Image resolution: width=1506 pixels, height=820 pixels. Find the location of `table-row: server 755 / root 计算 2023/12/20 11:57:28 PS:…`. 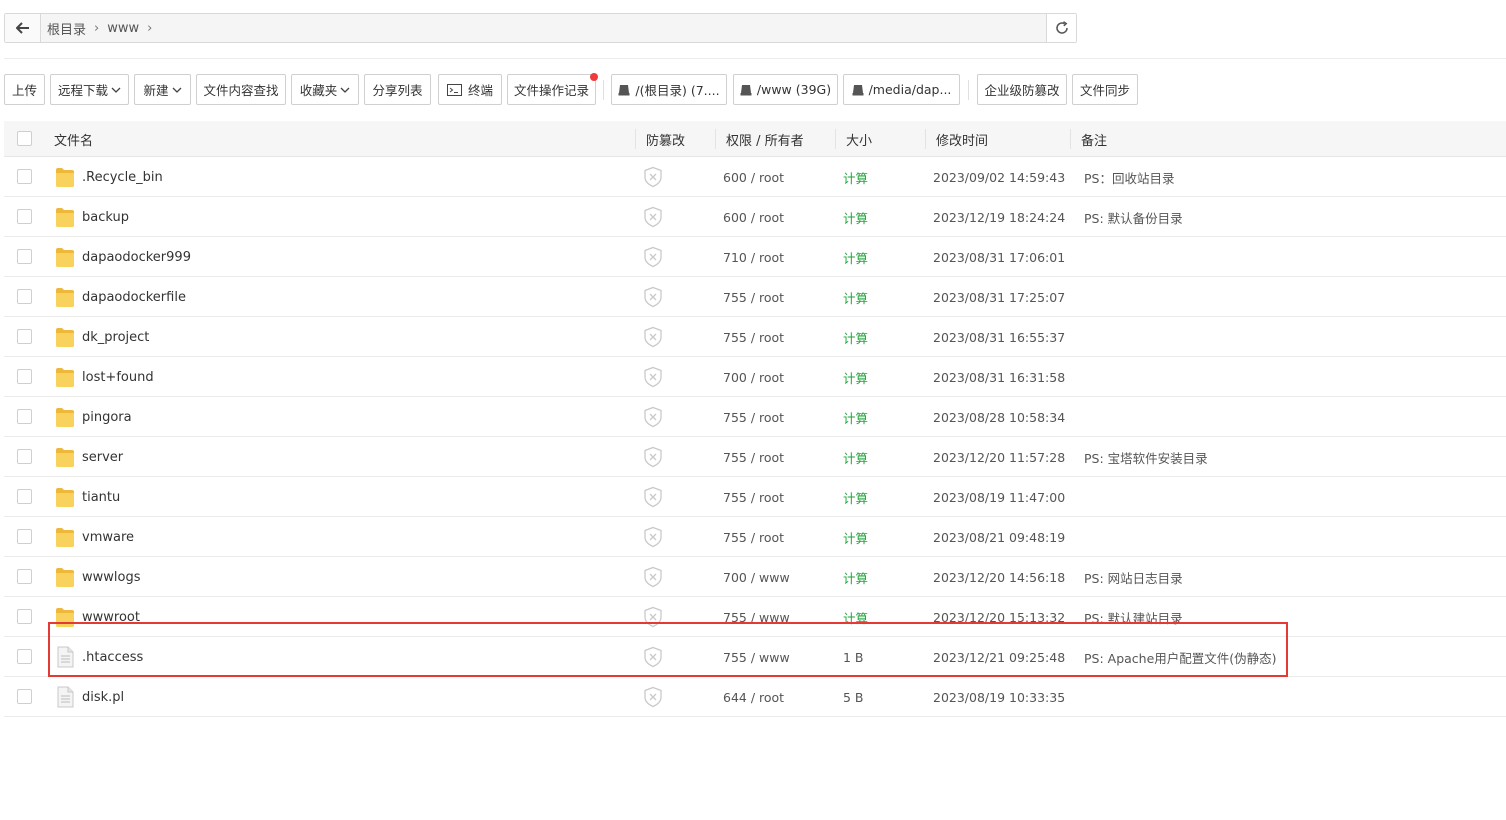

table-row: server 755 / root 计算 2023/12/20 11:57:28 PS:… is located at coordinates (755, 457).